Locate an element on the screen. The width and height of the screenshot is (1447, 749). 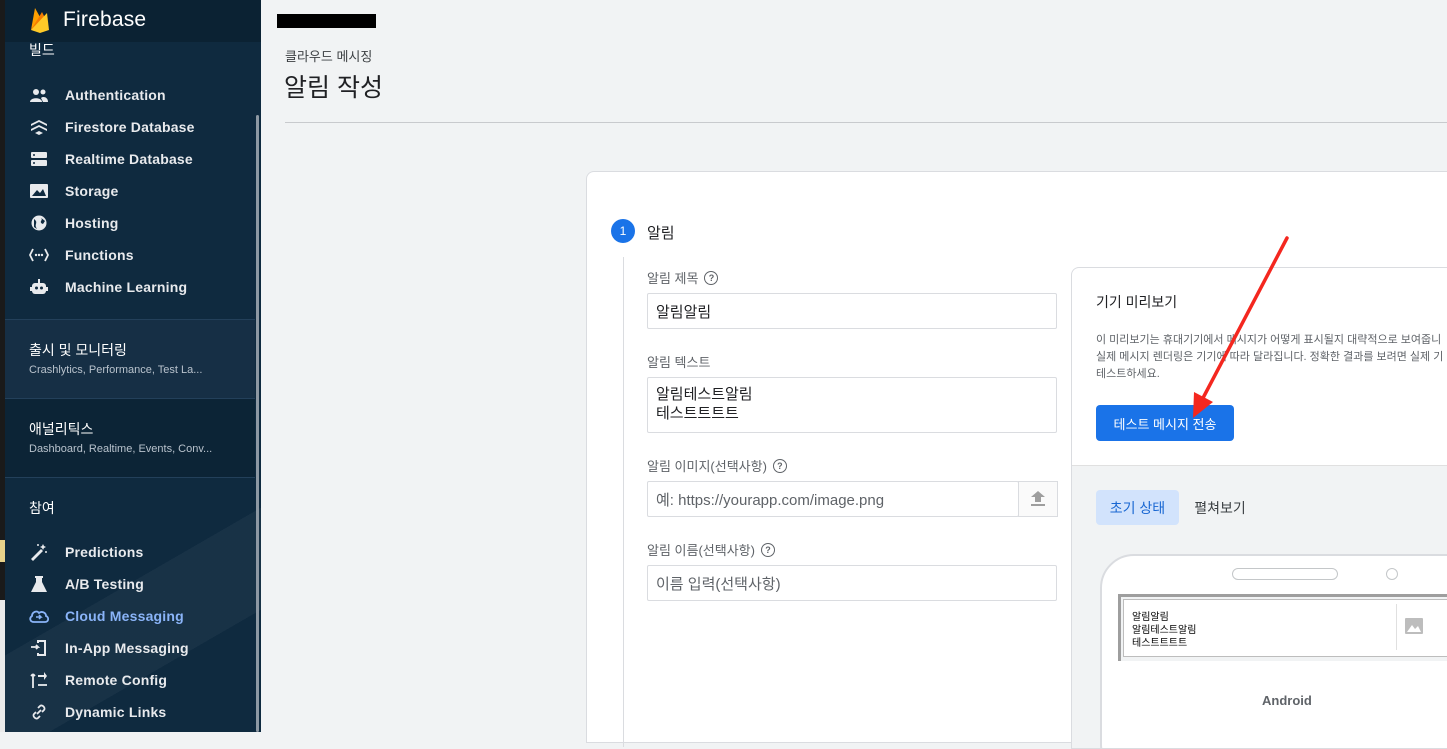
sidebar-item-realtime-database: Realtime Database is located at coordinates (130, 159).